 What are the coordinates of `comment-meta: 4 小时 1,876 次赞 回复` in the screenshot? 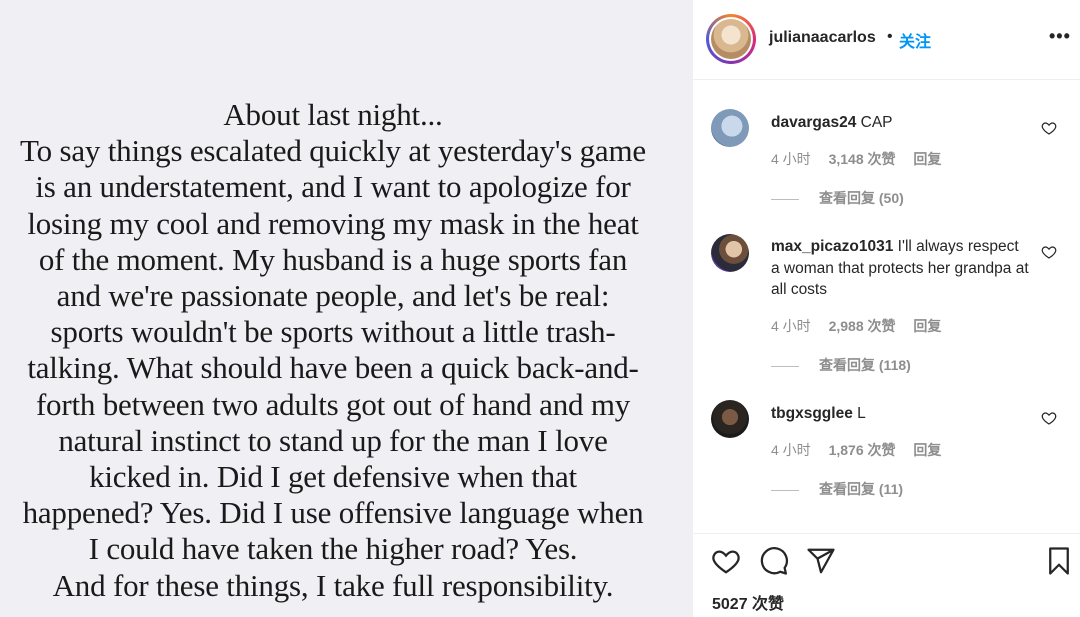 It's located at (863, 450).